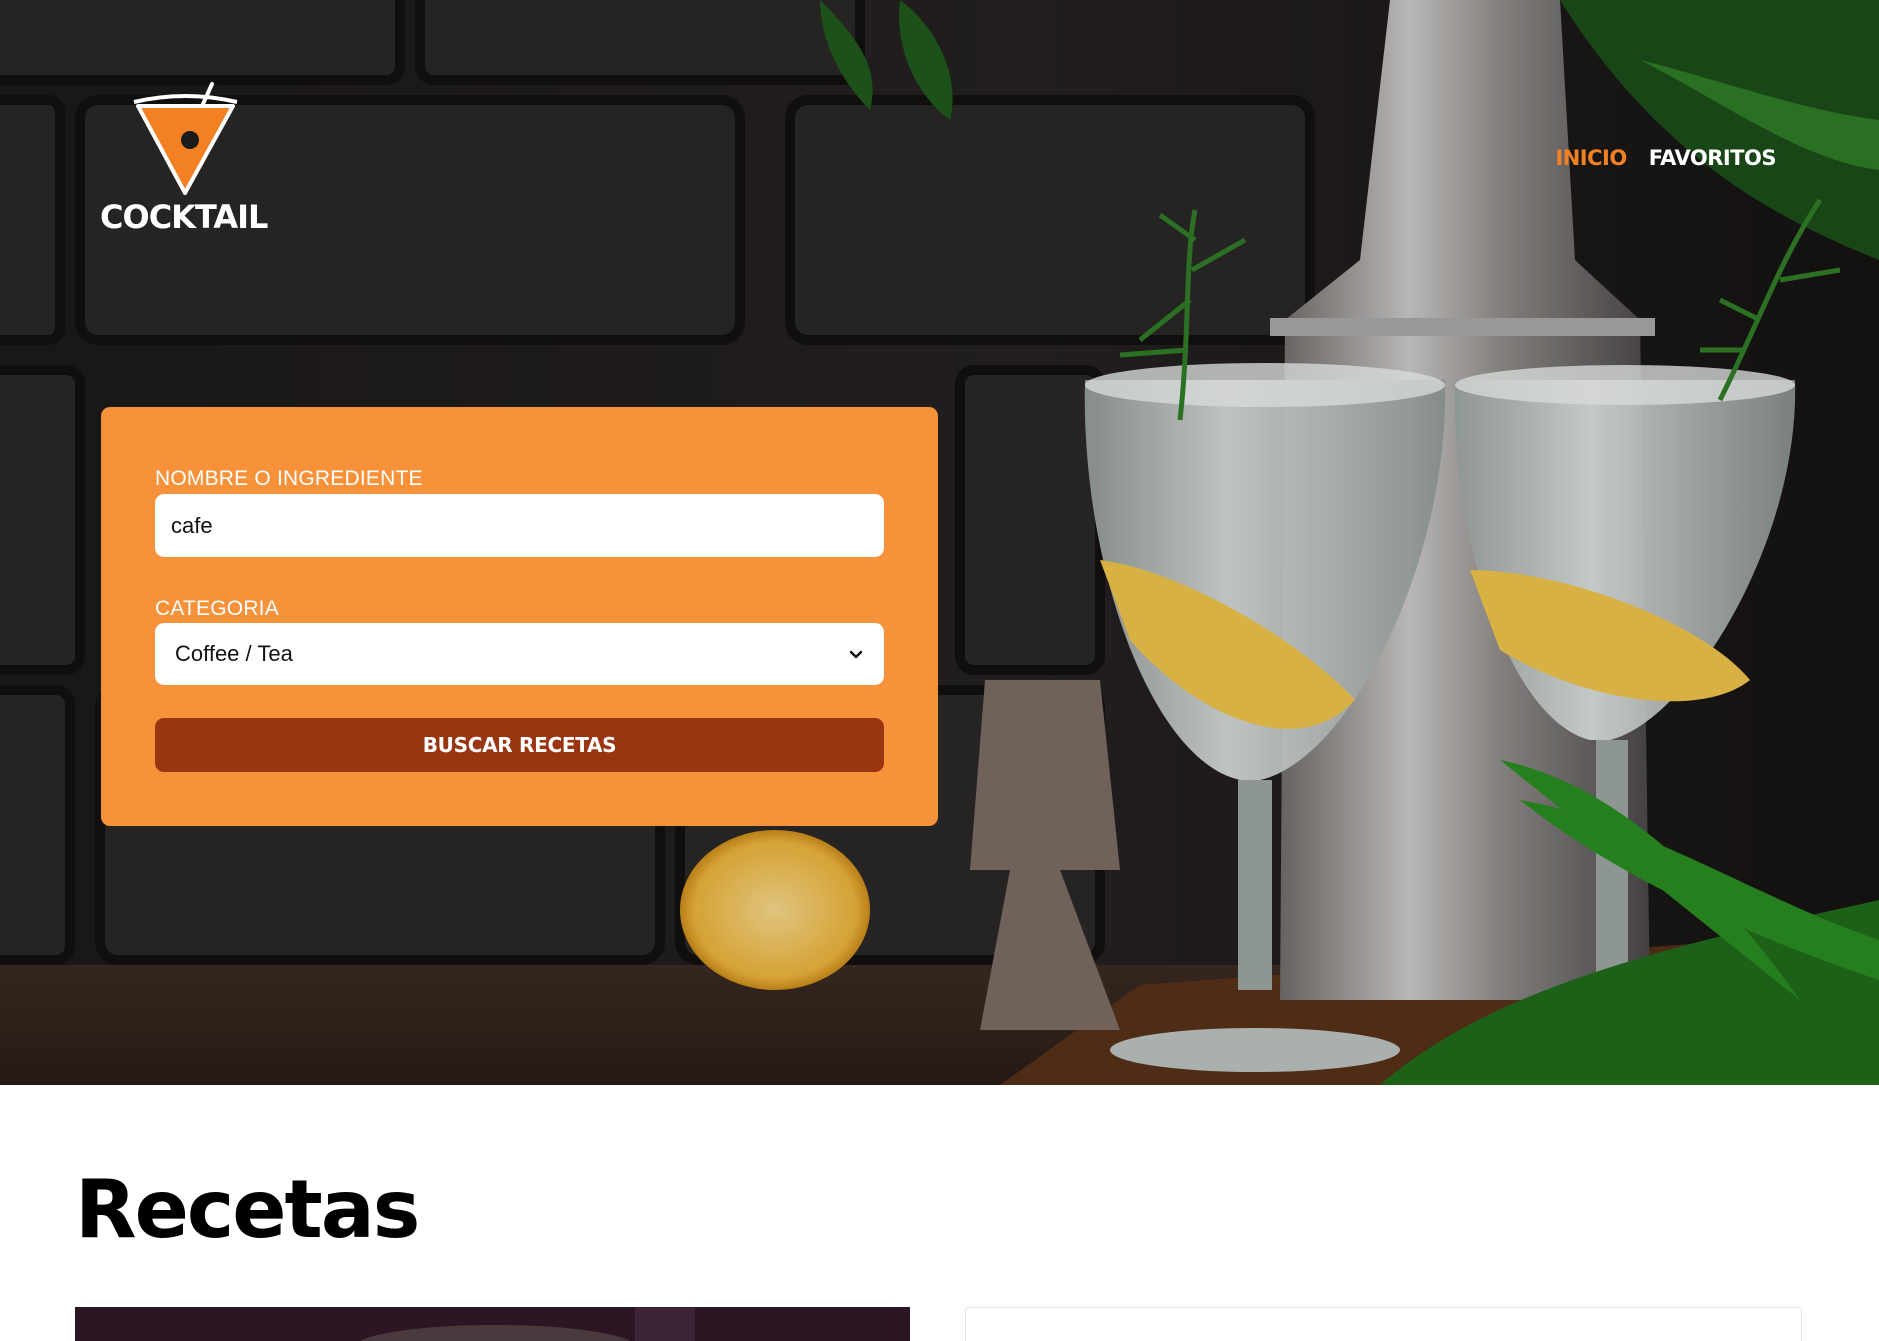  Describe the element at coordinates (185, 138) in the screenshot. I see `martini-glass-icon` at that location.